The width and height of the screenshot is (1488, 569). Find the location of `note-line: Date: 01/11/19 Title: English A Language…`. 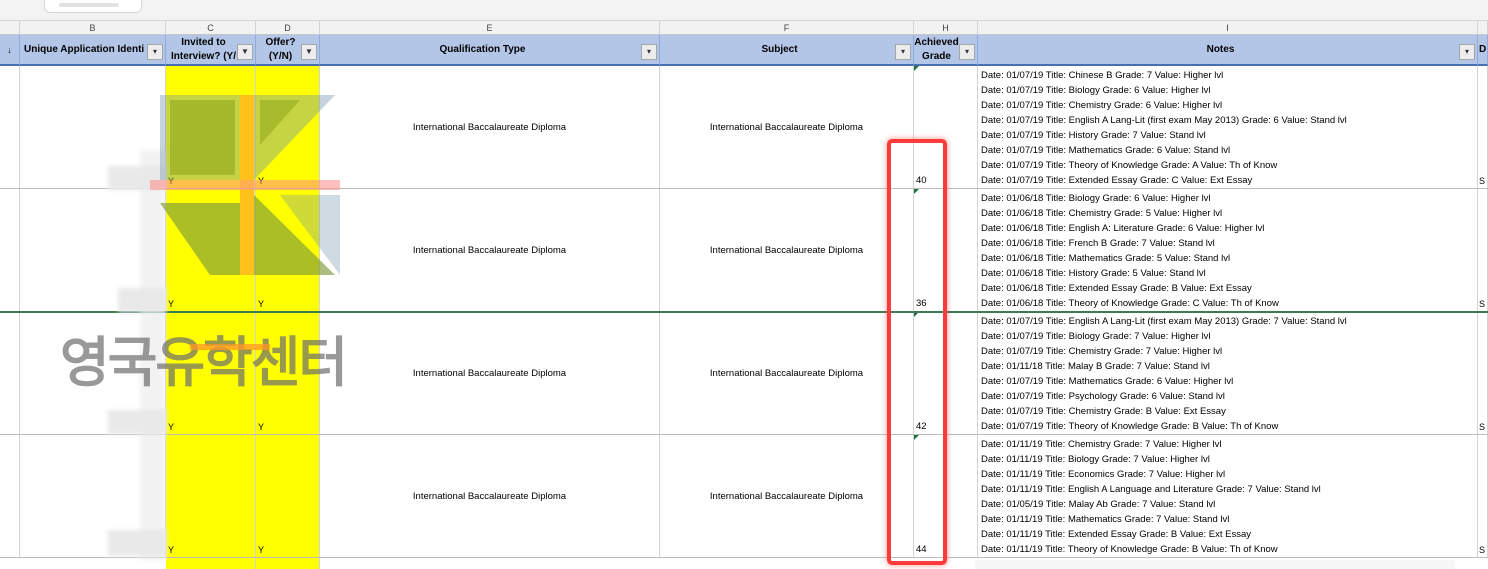

note-line: Date: 01/11/19 Title: English A Language… is located at coordinates (1151, 489).